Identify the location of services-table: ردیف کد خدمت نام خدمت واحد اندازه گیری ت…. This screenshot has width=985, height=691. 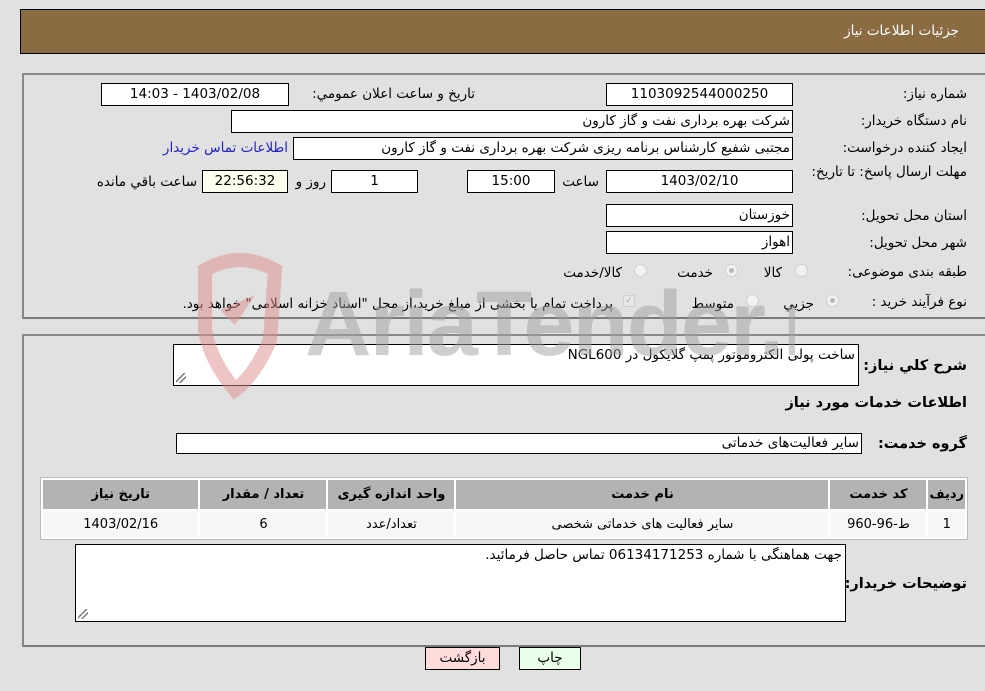
(504, 508).